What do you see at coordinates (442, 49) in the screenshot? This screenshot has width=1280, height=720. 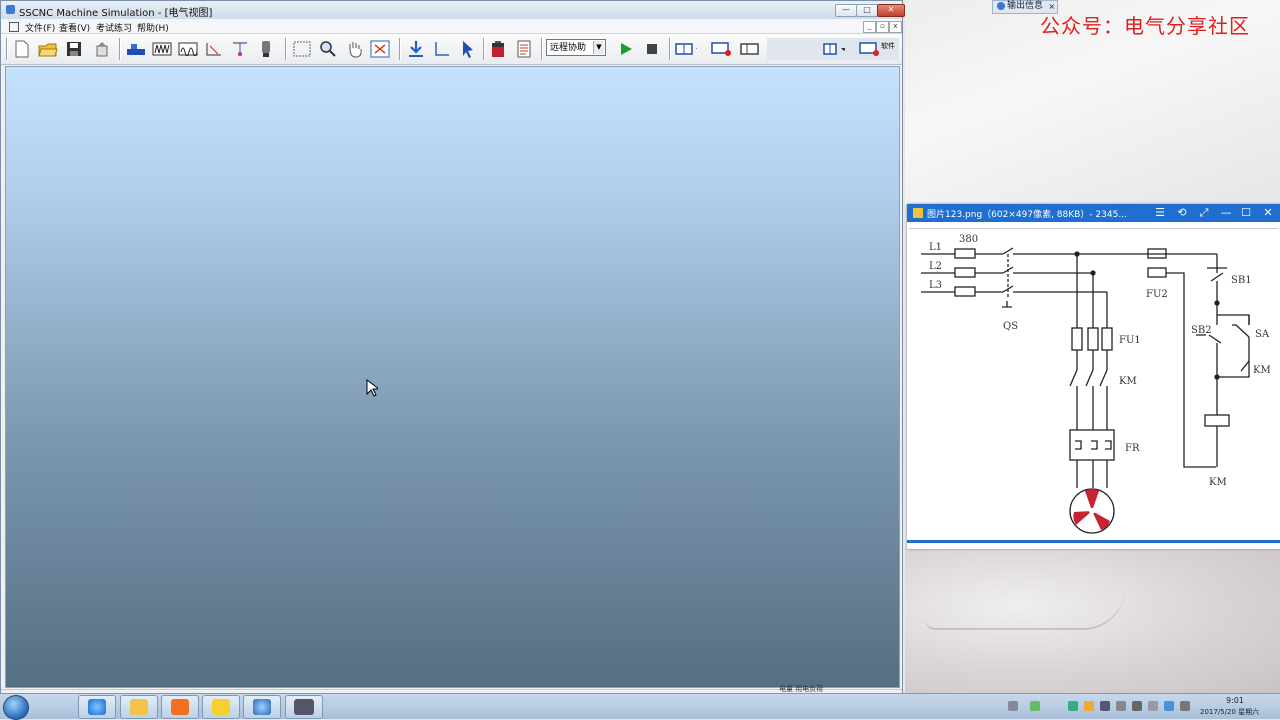 I see `axis-icon` at bounding box center [442, 49].